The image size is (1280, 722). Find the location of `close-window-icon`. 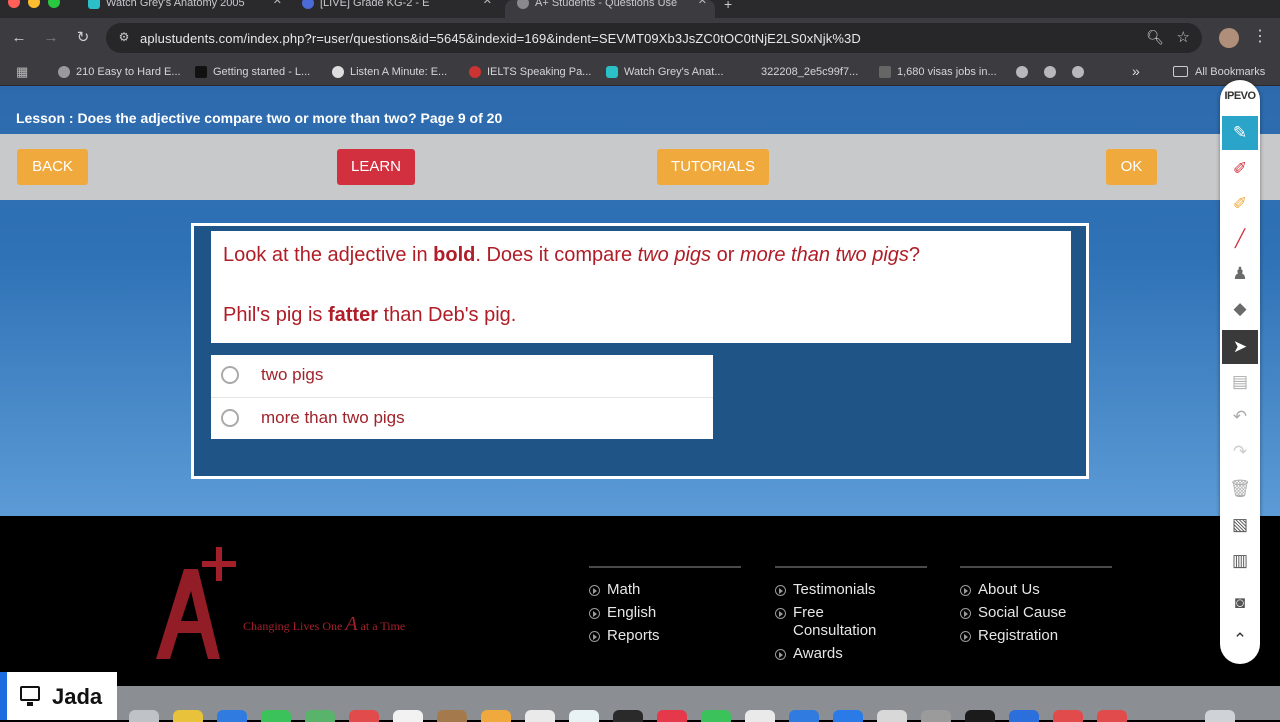

close-window-icon is located at coordinates (14, 4).